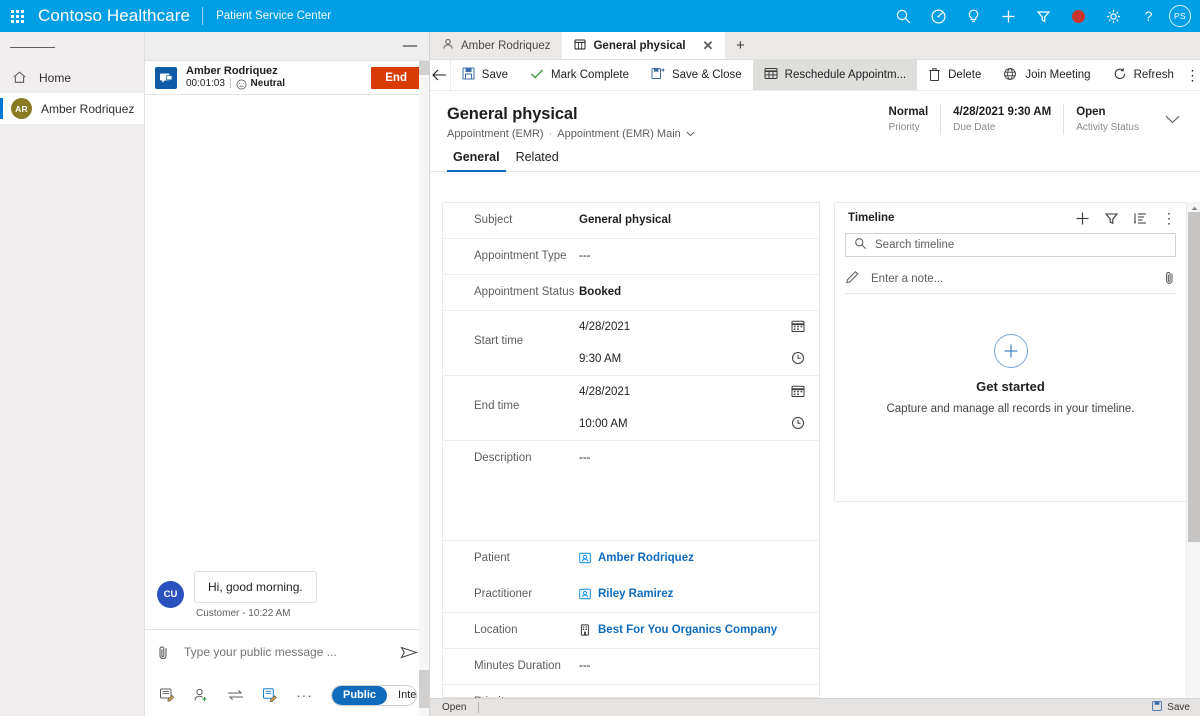 This screenshot has height=716, width=1200. Describe the element at coordinates (690, 134) in the screenshot. I see `form-selector-chevron-down-icon` at that location.